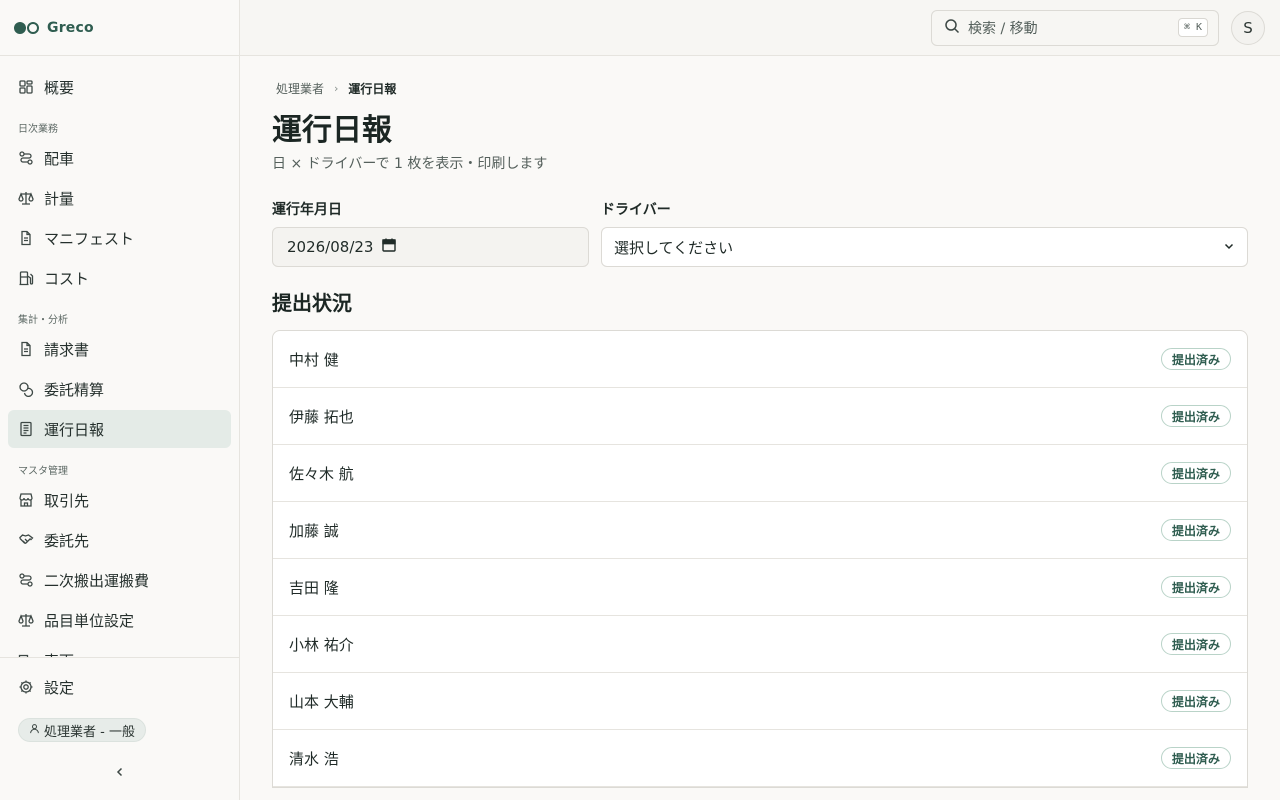 Image resolution: width=1280 pixels, height=800 pixels. I want to click on list-item: 佐々木 航 提出済み, so click(760, 473).